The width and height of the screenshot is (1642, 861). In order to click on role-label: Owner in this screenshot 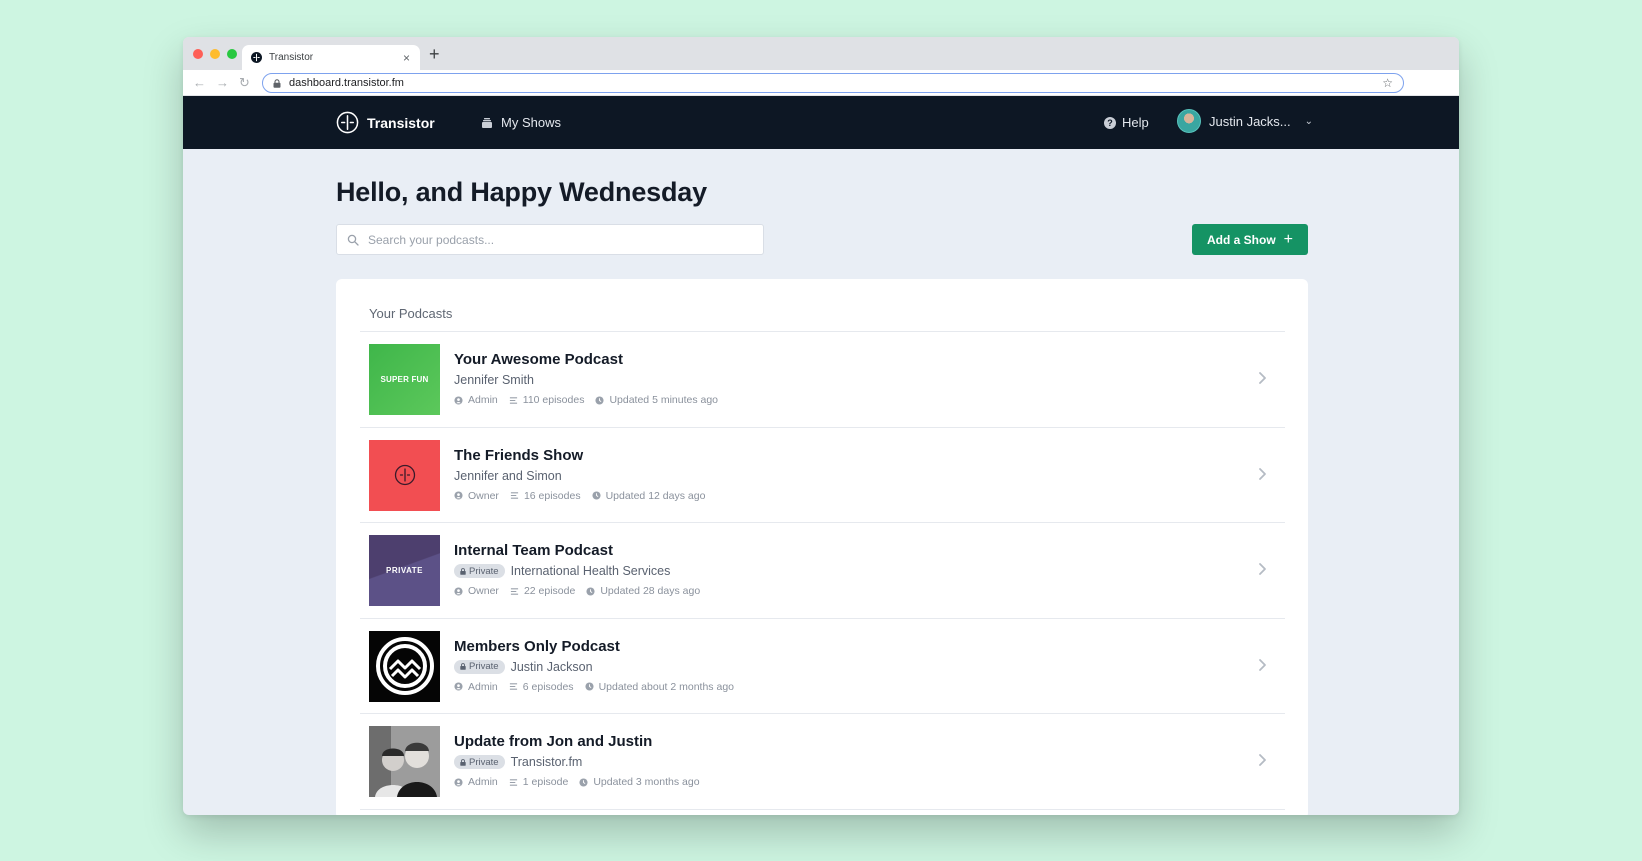, I will do `click(483, 591)`.